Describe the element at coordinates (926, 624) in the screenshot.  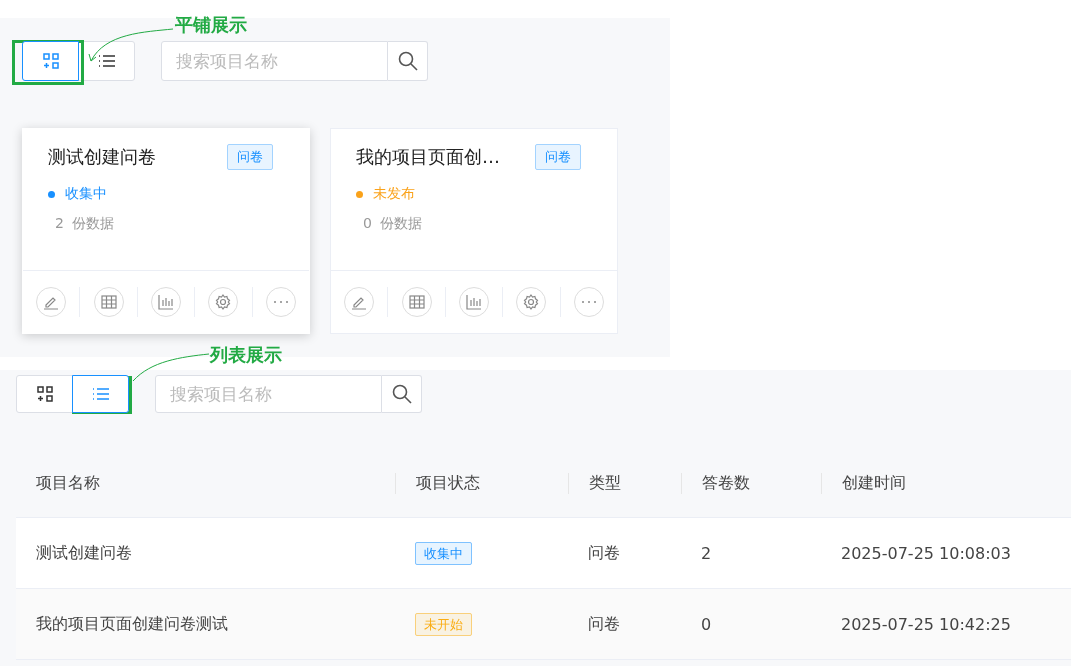
I see `created-time-cell-text: 2025-07-25 10:42:25` at that location.